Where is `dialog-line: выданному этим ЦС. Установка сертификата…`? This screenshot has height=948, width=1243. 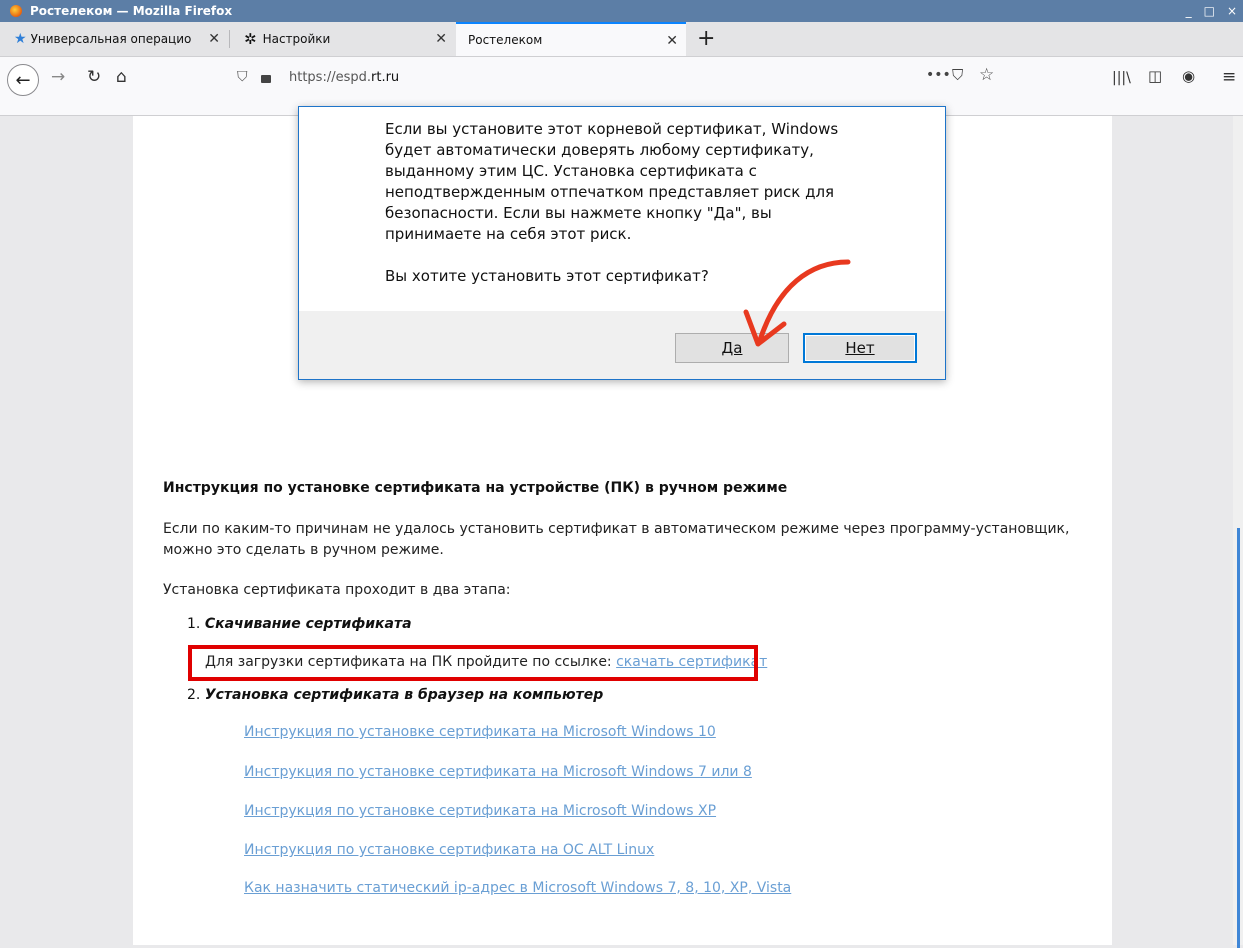
dialog-line: выданному этим ЦС. Установка сертификата… is located at coordinates (571, 171).